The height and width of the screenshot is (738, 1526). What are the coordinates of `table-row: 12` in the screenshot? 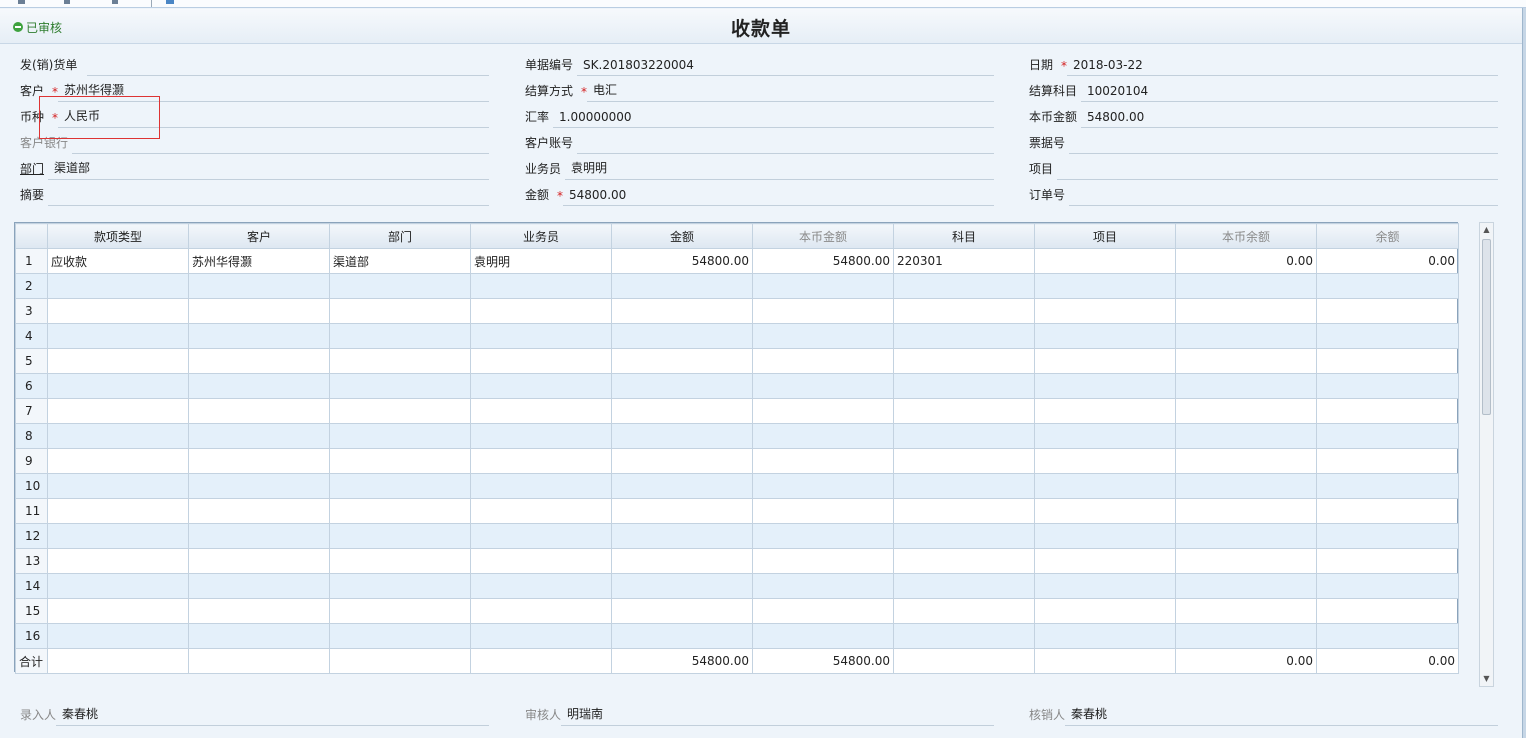 It's located at (737, 536).